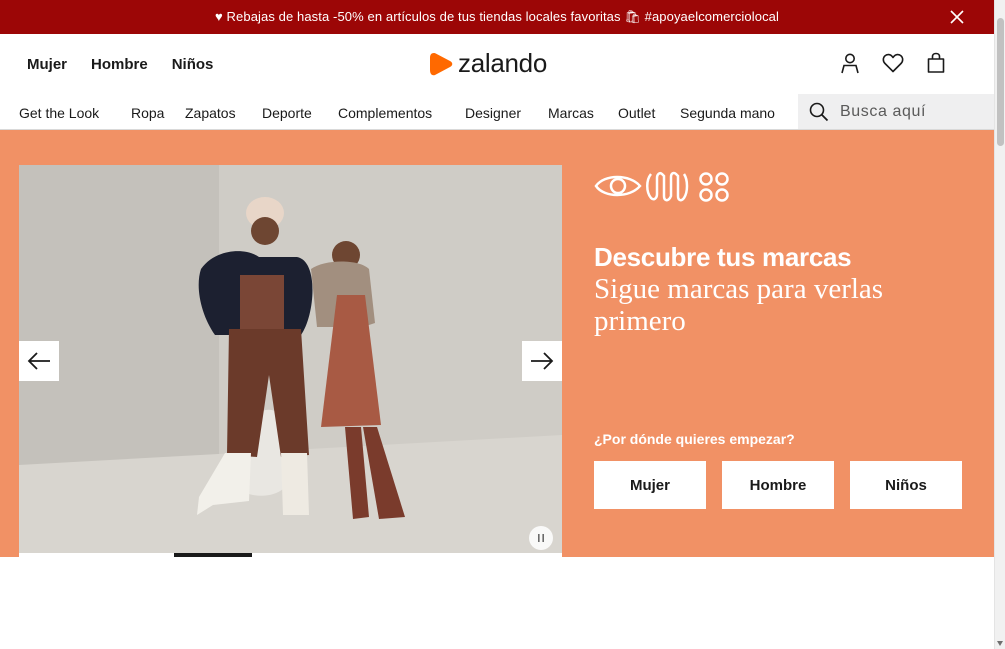 The image size is (1005, 649). I want to click on arrow-right-icon, so click(542, 361).